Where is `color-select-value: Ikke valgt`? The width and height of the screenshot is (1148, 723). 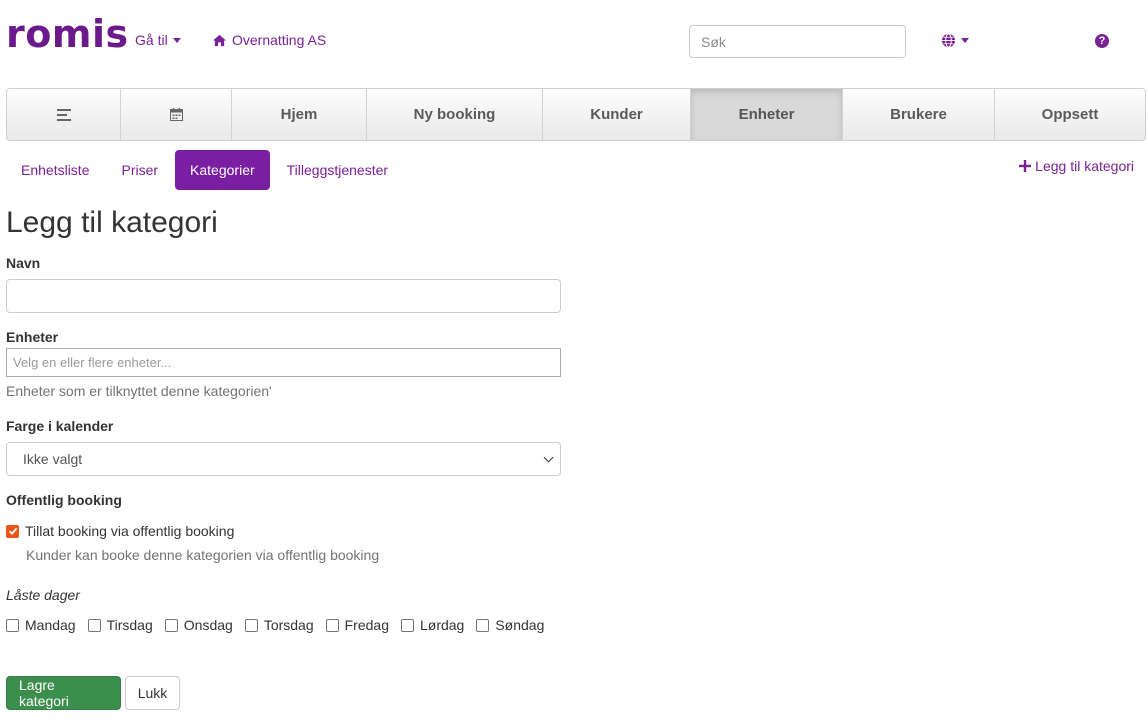
color-select-value: Ikke valgt is located at coordinates (53, 459).